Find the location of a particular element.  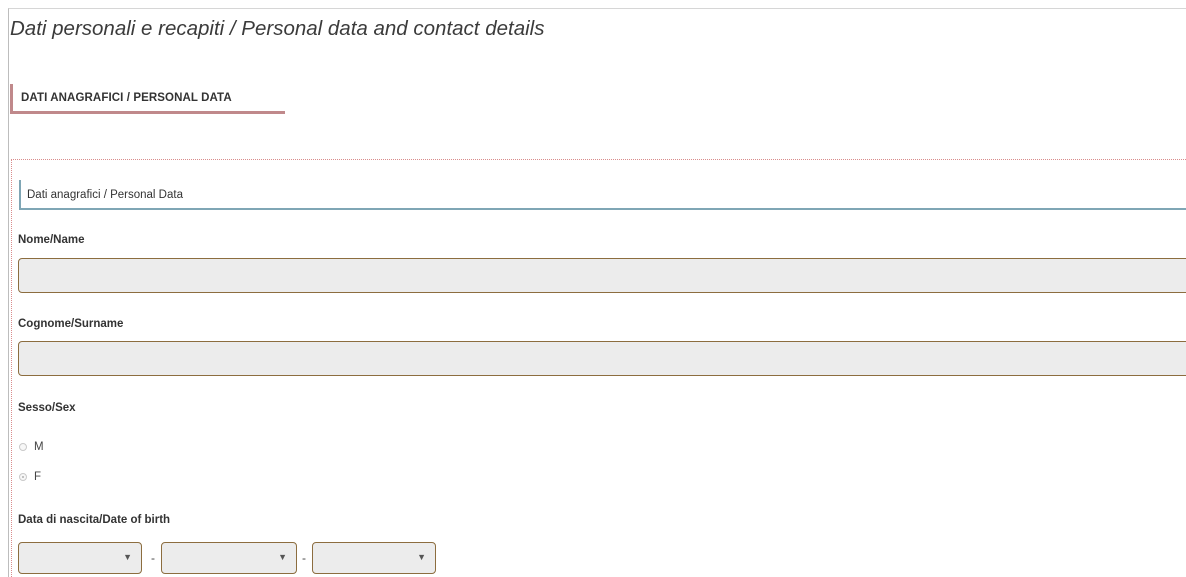

section-tab-personal-data: DATI ANAGRAFICI / PERSONAL DATA is located at coordinates (147, 99).